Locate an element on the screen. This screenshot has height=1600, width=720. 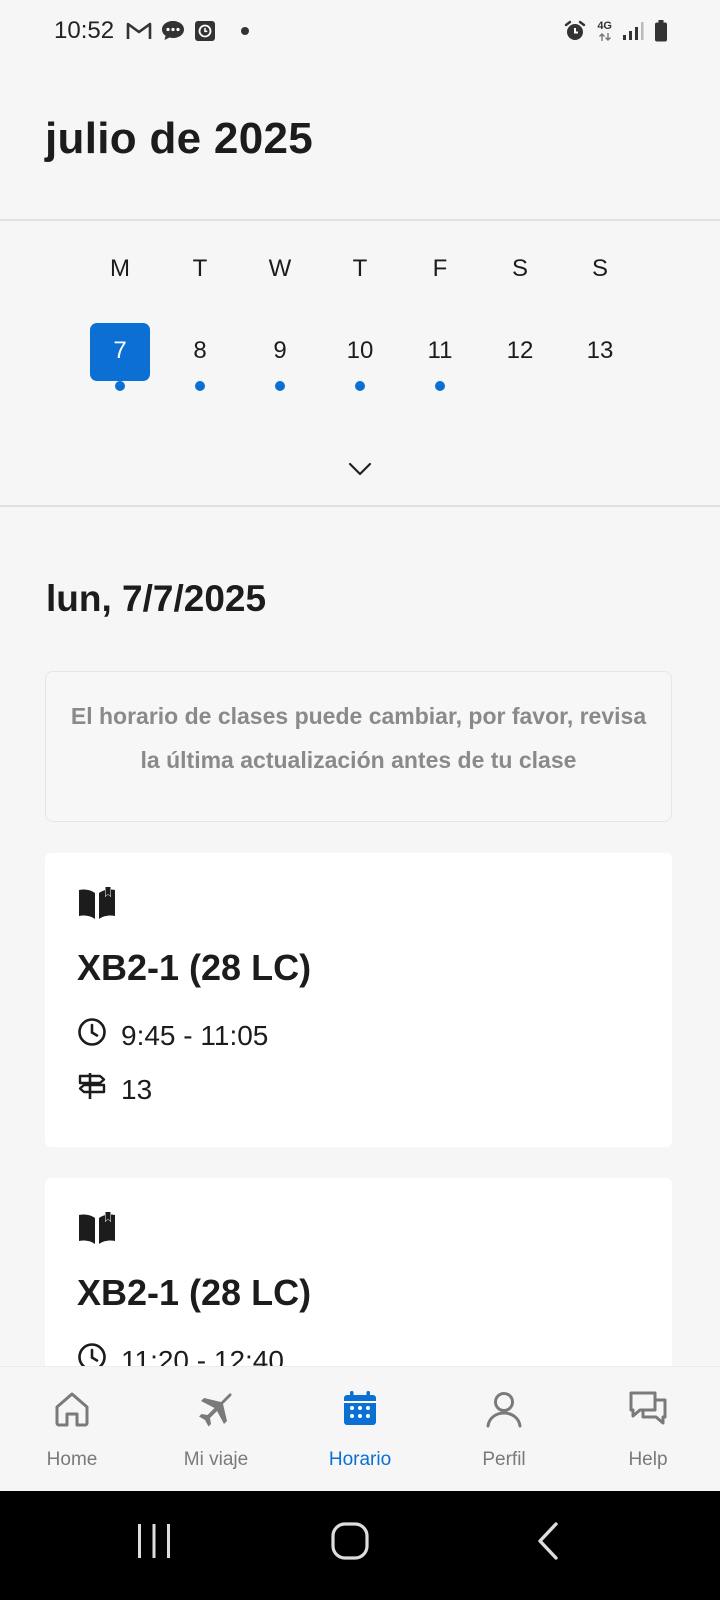
class-time-row: 11:20 - 12:40 is located at coordinates (180, 1354).